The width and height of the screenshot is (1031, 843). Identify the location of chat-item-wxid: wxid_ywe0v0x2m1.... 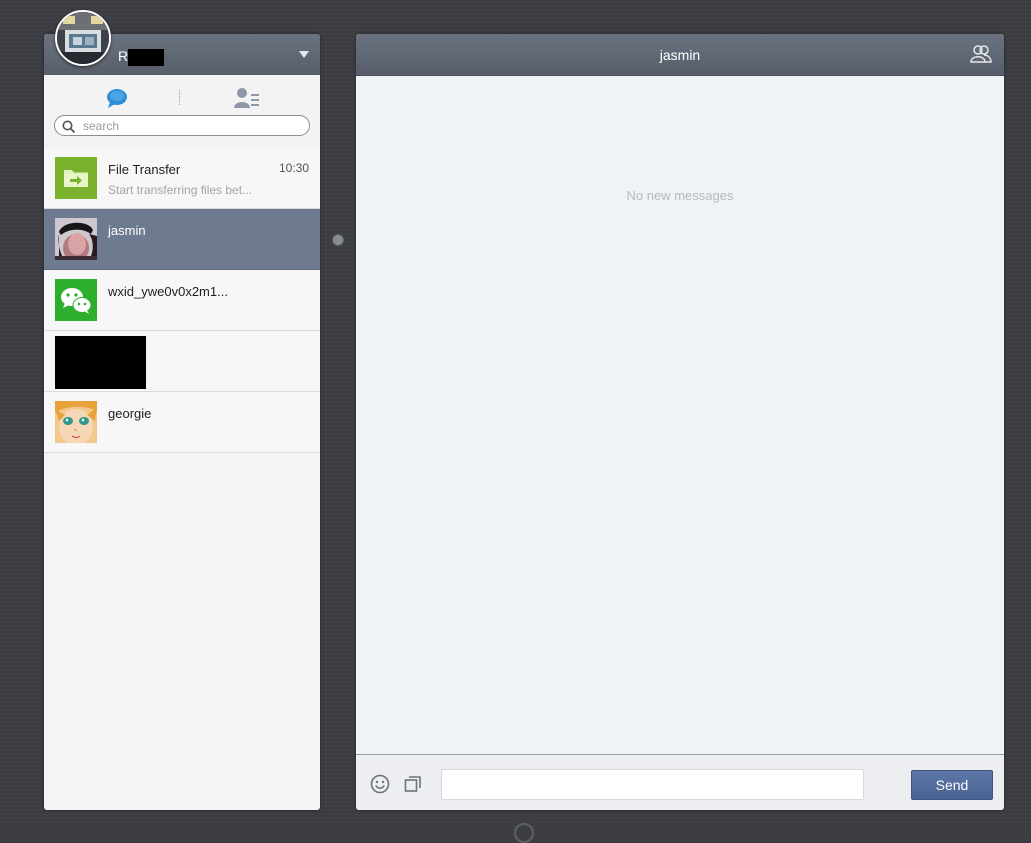
(182, 300).